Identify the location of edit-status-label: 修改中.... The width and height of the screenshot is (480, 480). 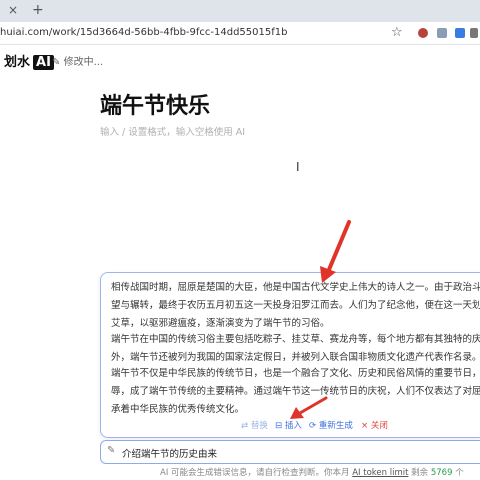
(83, 62).